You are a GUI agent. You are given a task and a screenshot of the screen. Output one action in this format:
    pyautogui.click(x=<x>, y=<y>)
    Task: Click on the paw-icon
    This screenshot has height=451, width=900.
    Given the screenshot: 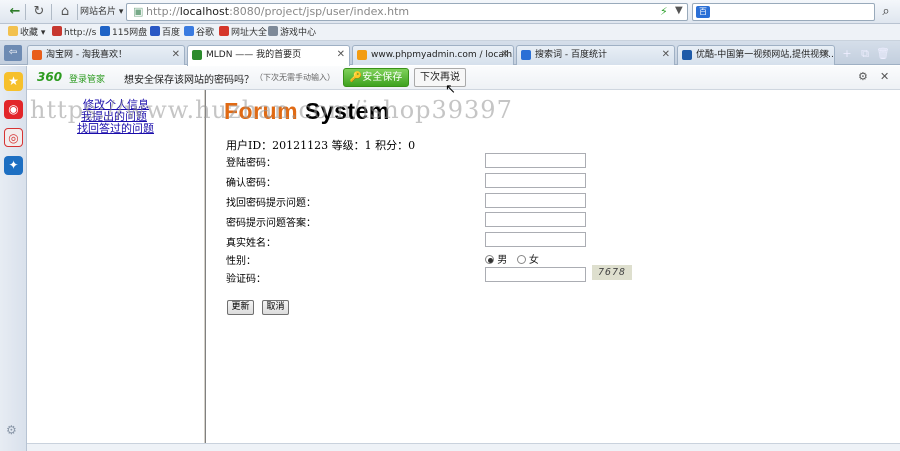 What is the action you would take?
    pyautogui.click(x=155, y=31)
    